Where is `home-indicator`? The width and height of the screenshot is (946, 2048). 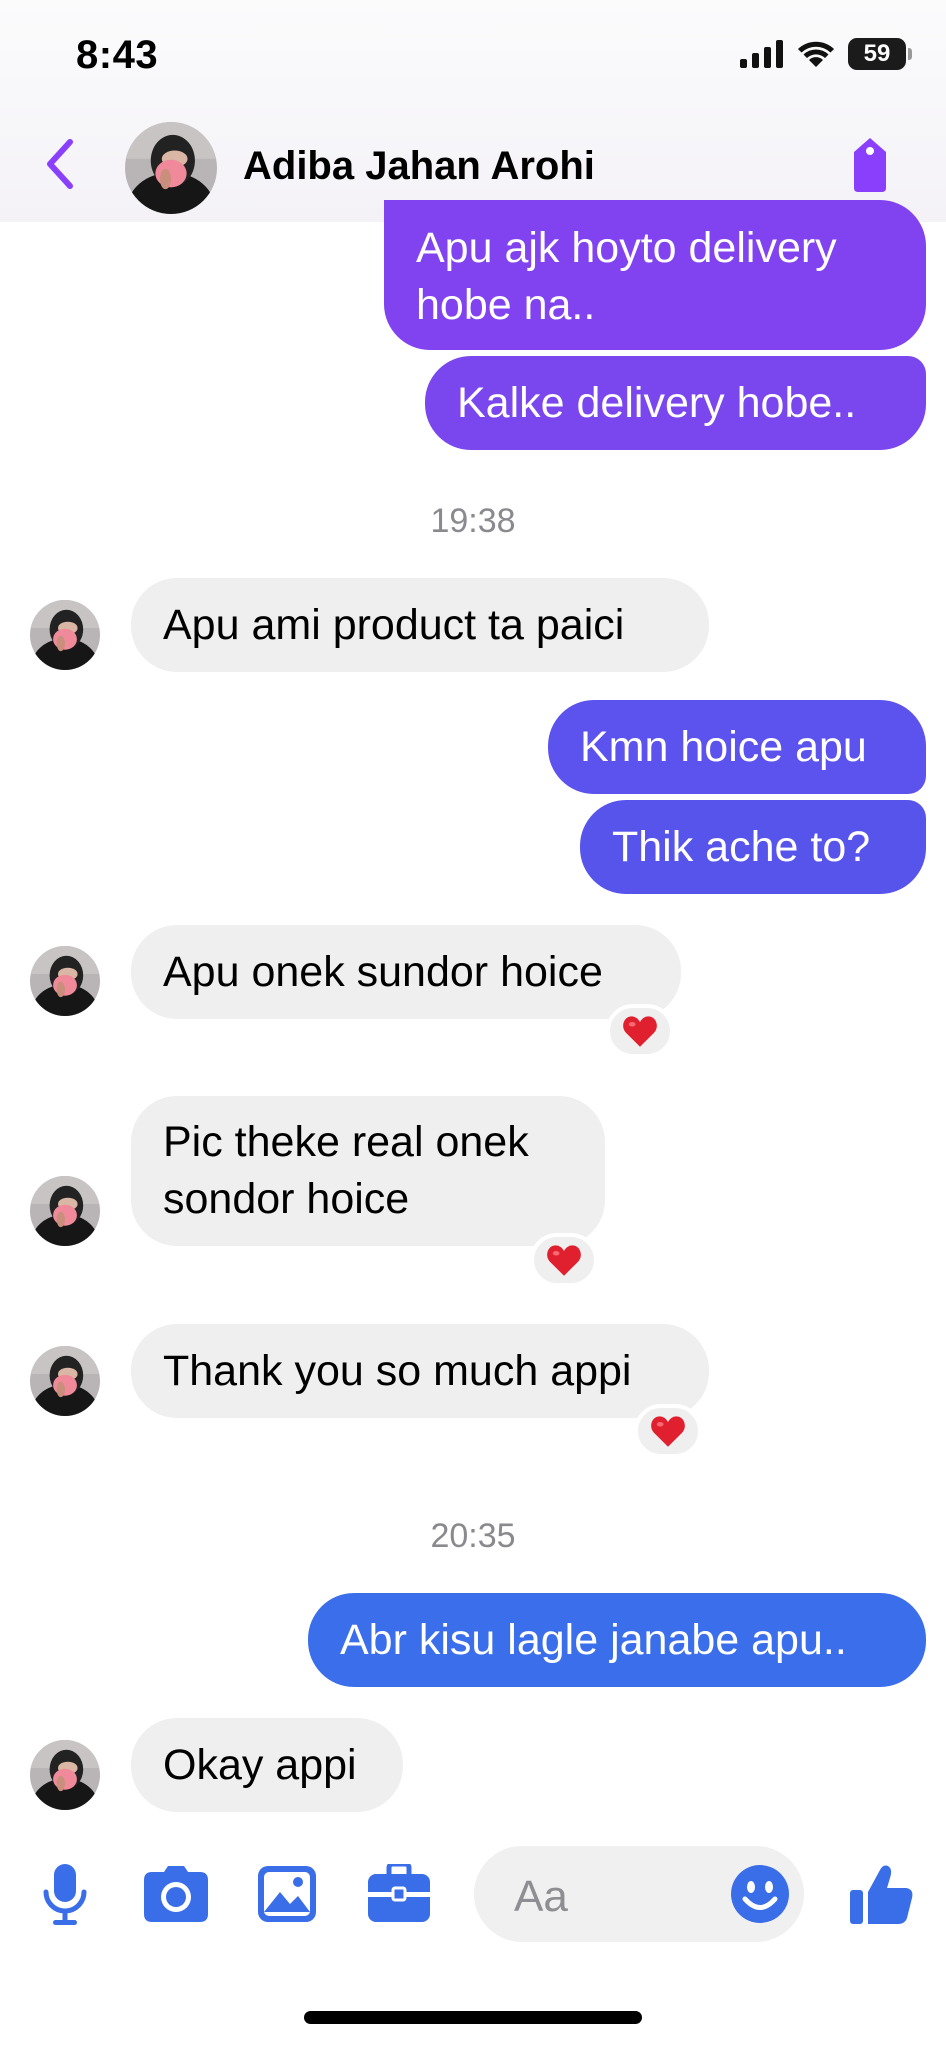 home-indicator is located at coordinates (473, 2017).